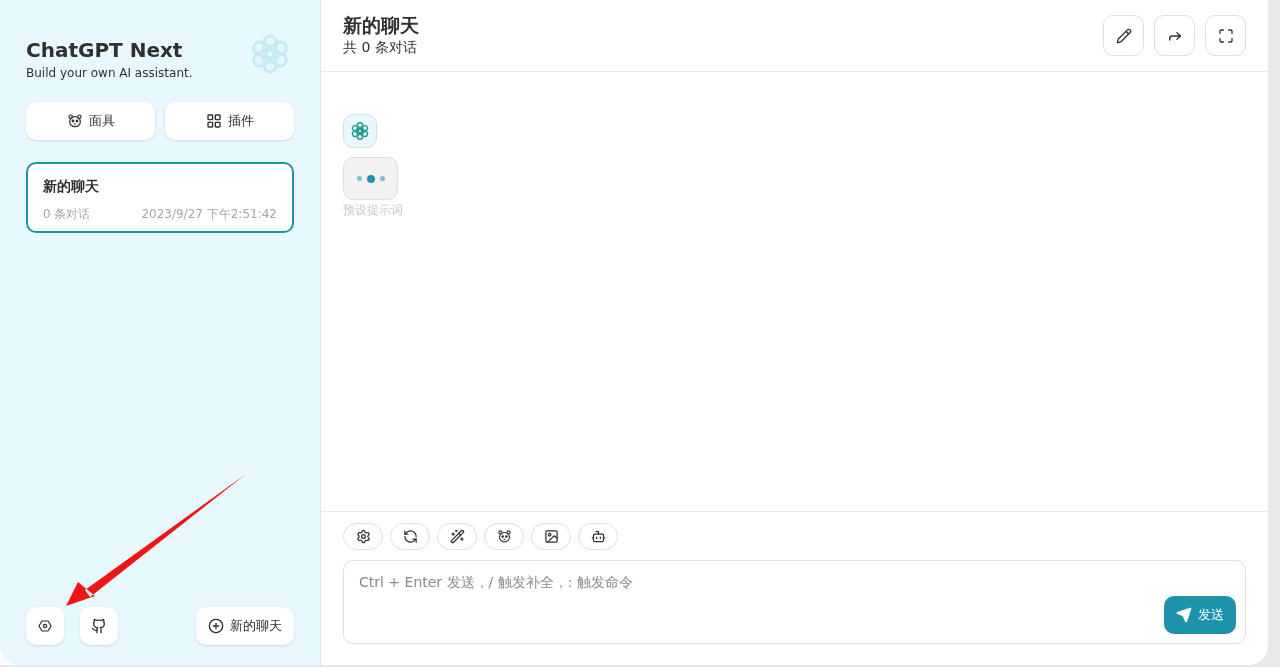 The width and height of the screenshot is (1280, 667). I want to click on github-icon, so click(99, 626).